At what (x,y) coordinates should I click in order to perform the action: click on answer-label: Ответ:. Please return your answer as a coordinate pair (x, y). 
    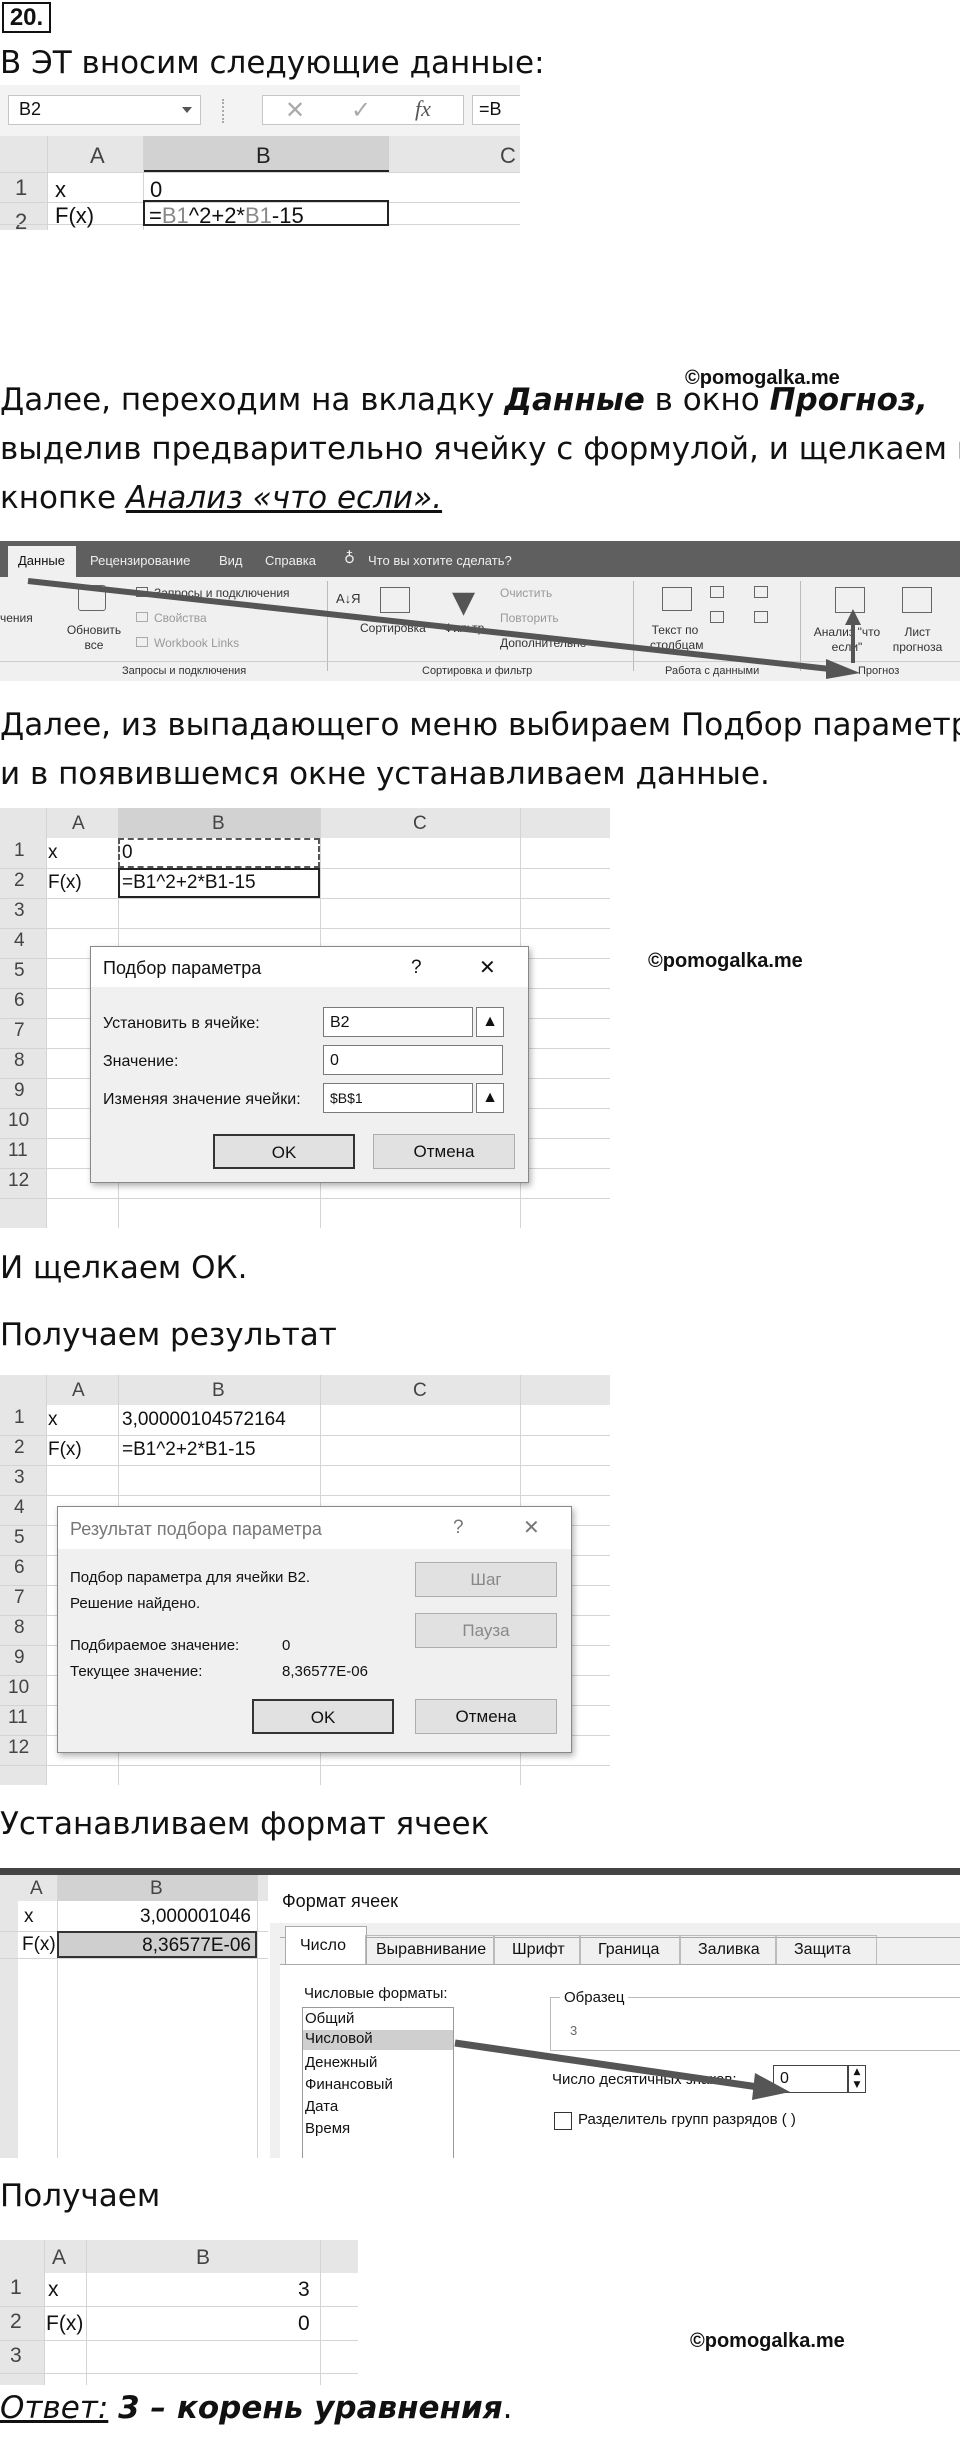
    Looking at the image, I should click on (54, 2408).